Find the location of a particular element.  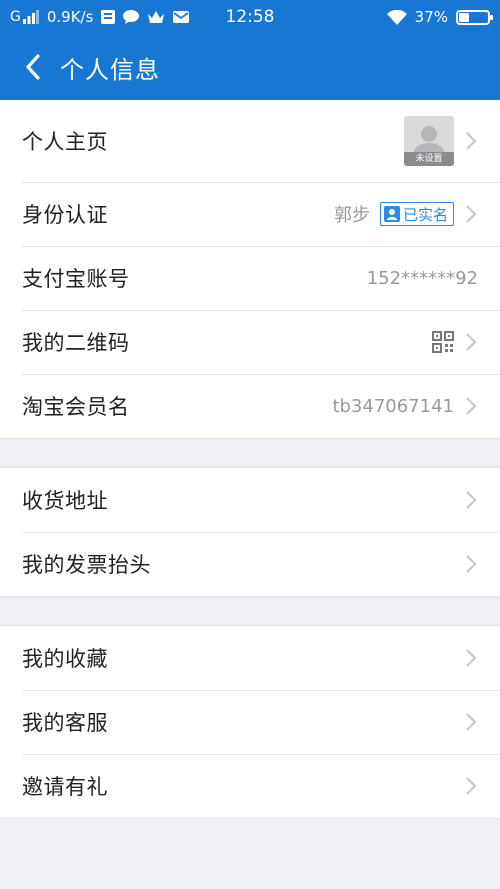

row-customer-service: 我的客服 is located at coordinates (250, 722).